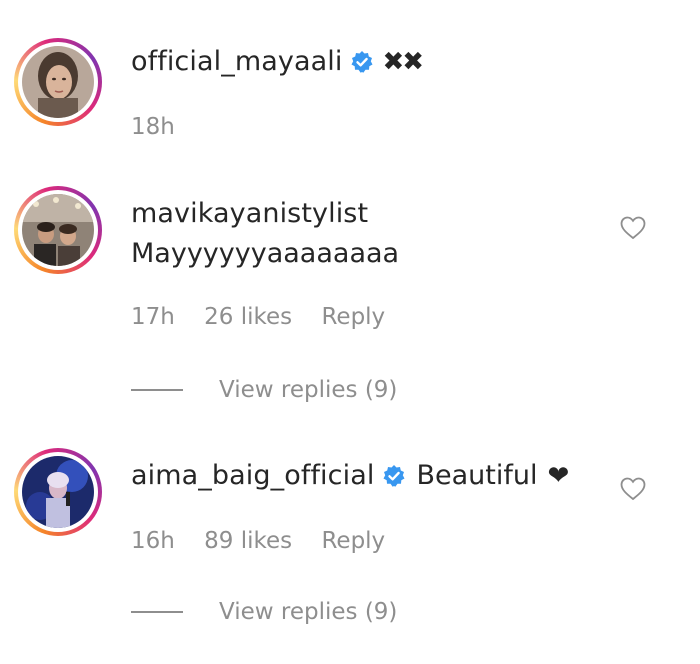 Image resolution: width=700 pixels, height=664 pixels. I want to click on likes-count: 26 likes, so click(248, 317).